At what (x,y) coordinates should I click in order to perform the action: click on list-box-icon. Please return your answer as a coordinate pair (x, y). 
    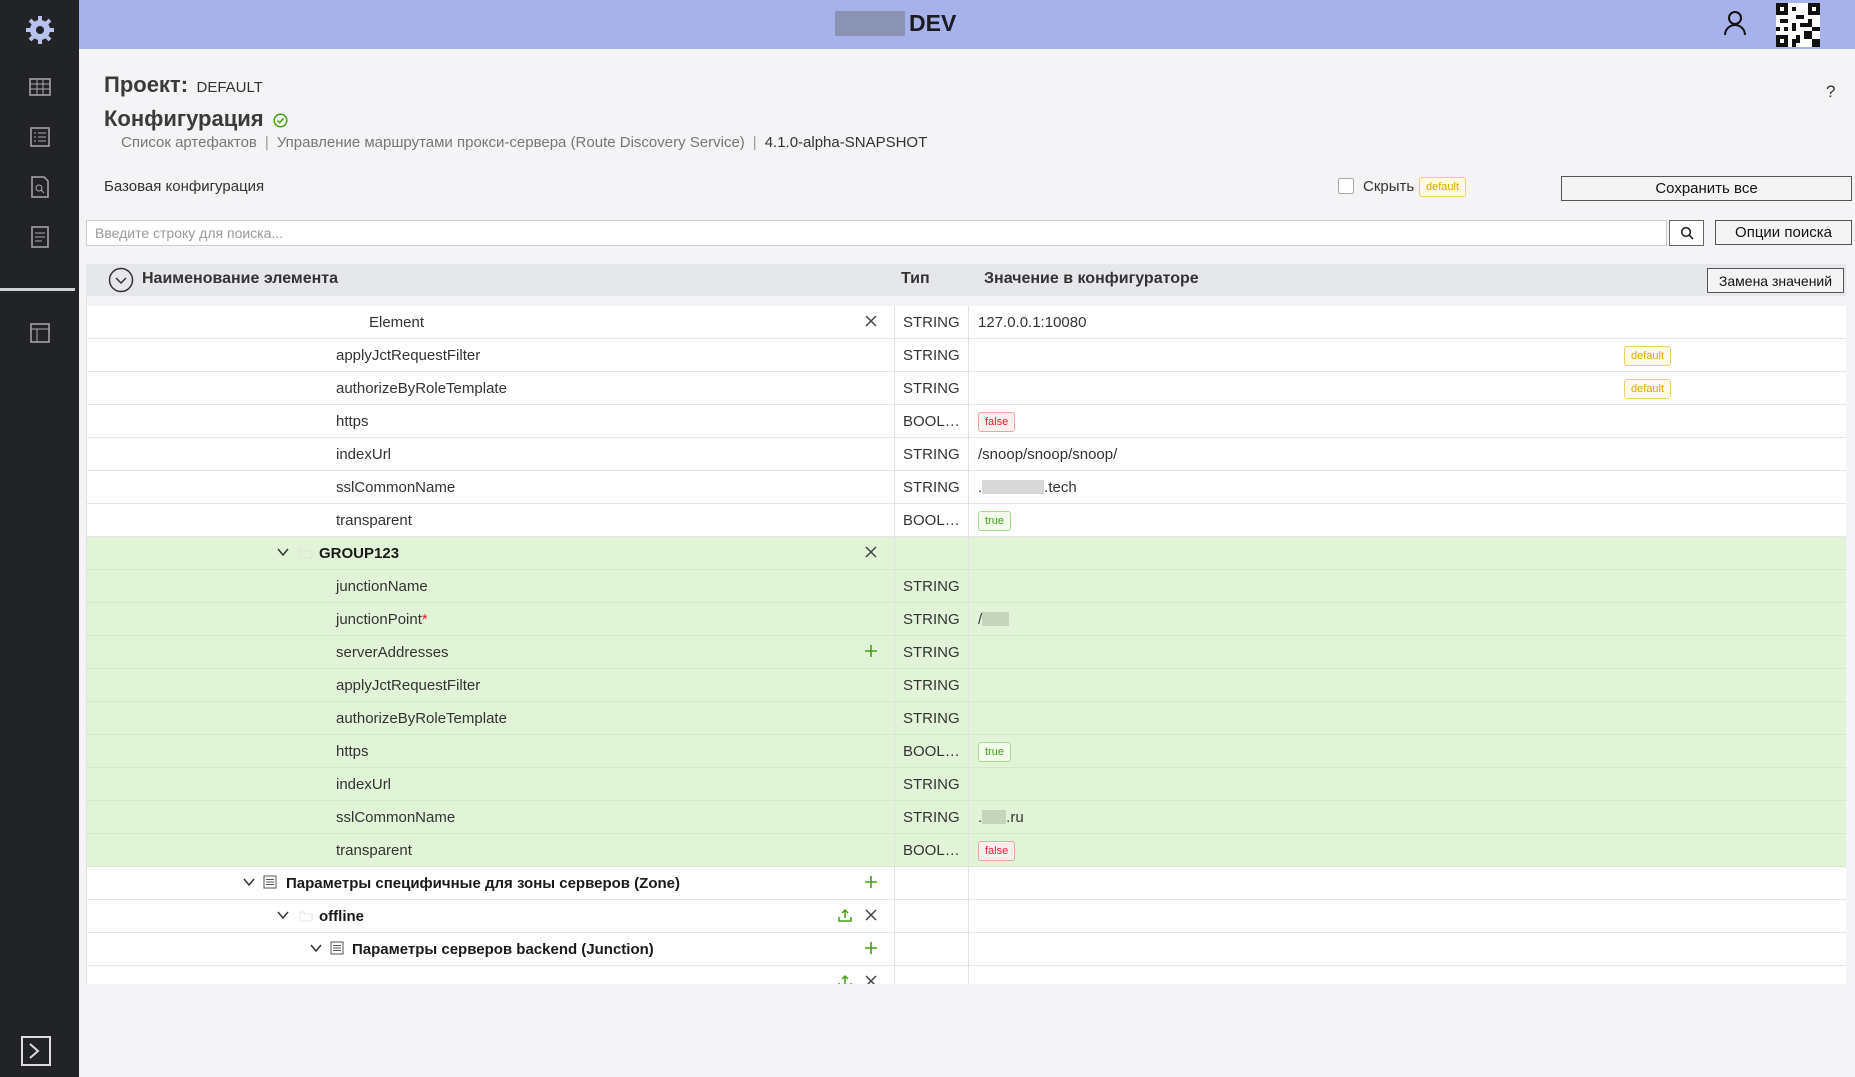
    Looking at the image, I should click on (270, 882).